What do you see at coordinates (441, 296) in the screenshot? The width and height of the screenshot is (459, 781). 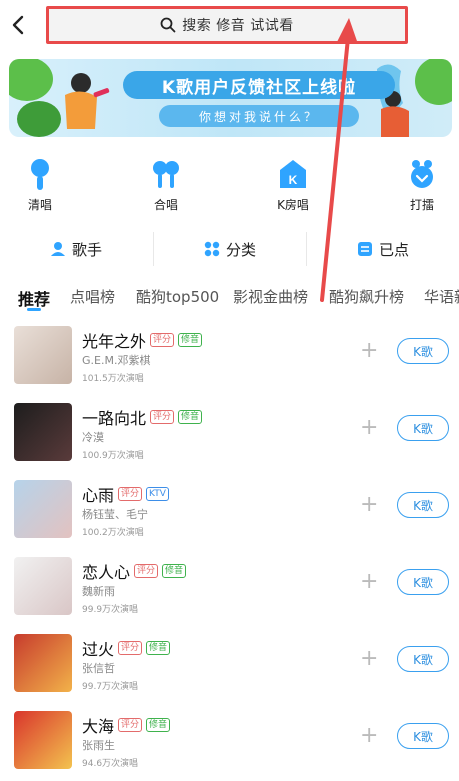 I see `tab-chinese-new: 华语新` at bounding box center [441, 296].